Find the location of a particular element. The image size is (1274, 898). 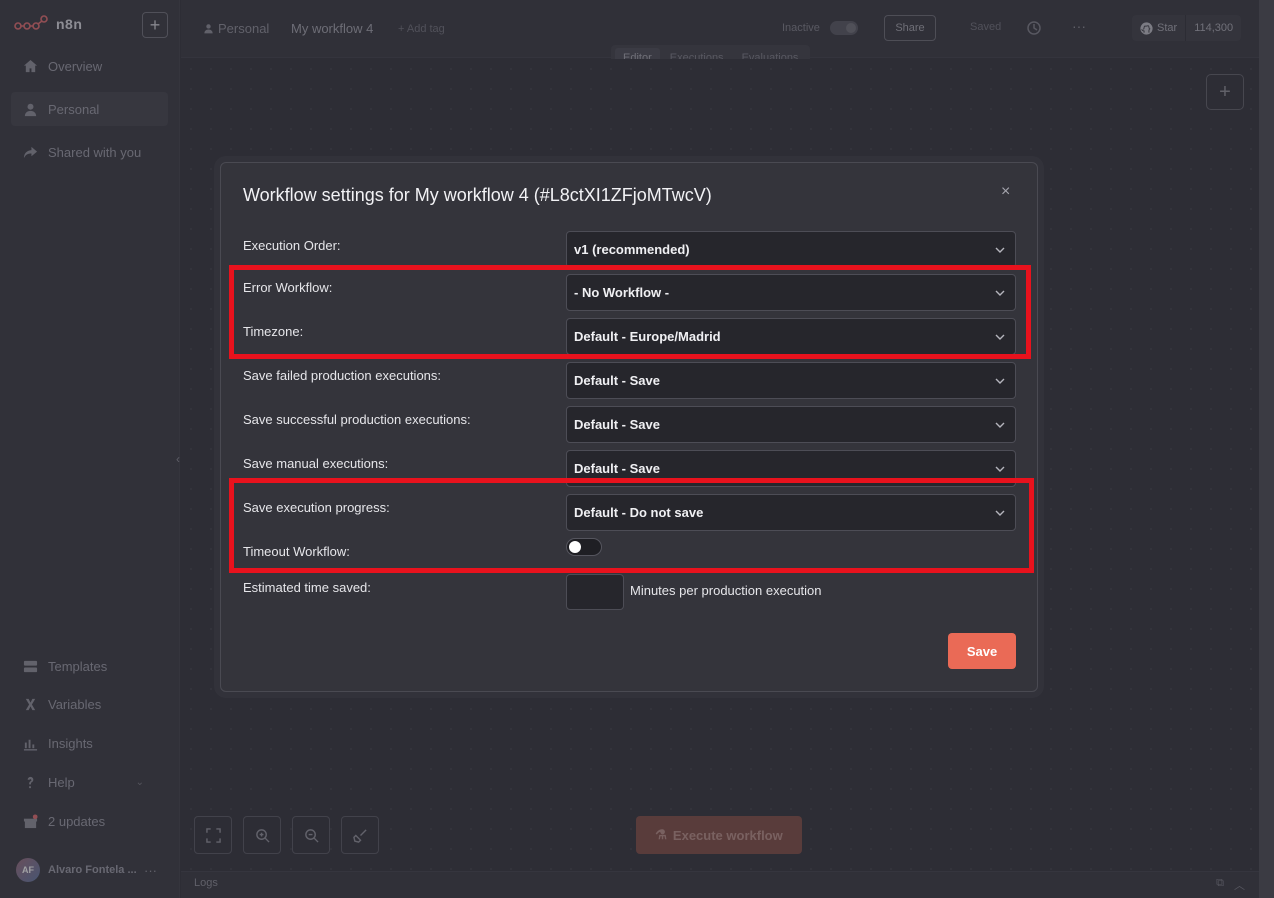

execution-order-label: Execution Order: is located at coordinates (292, 245).